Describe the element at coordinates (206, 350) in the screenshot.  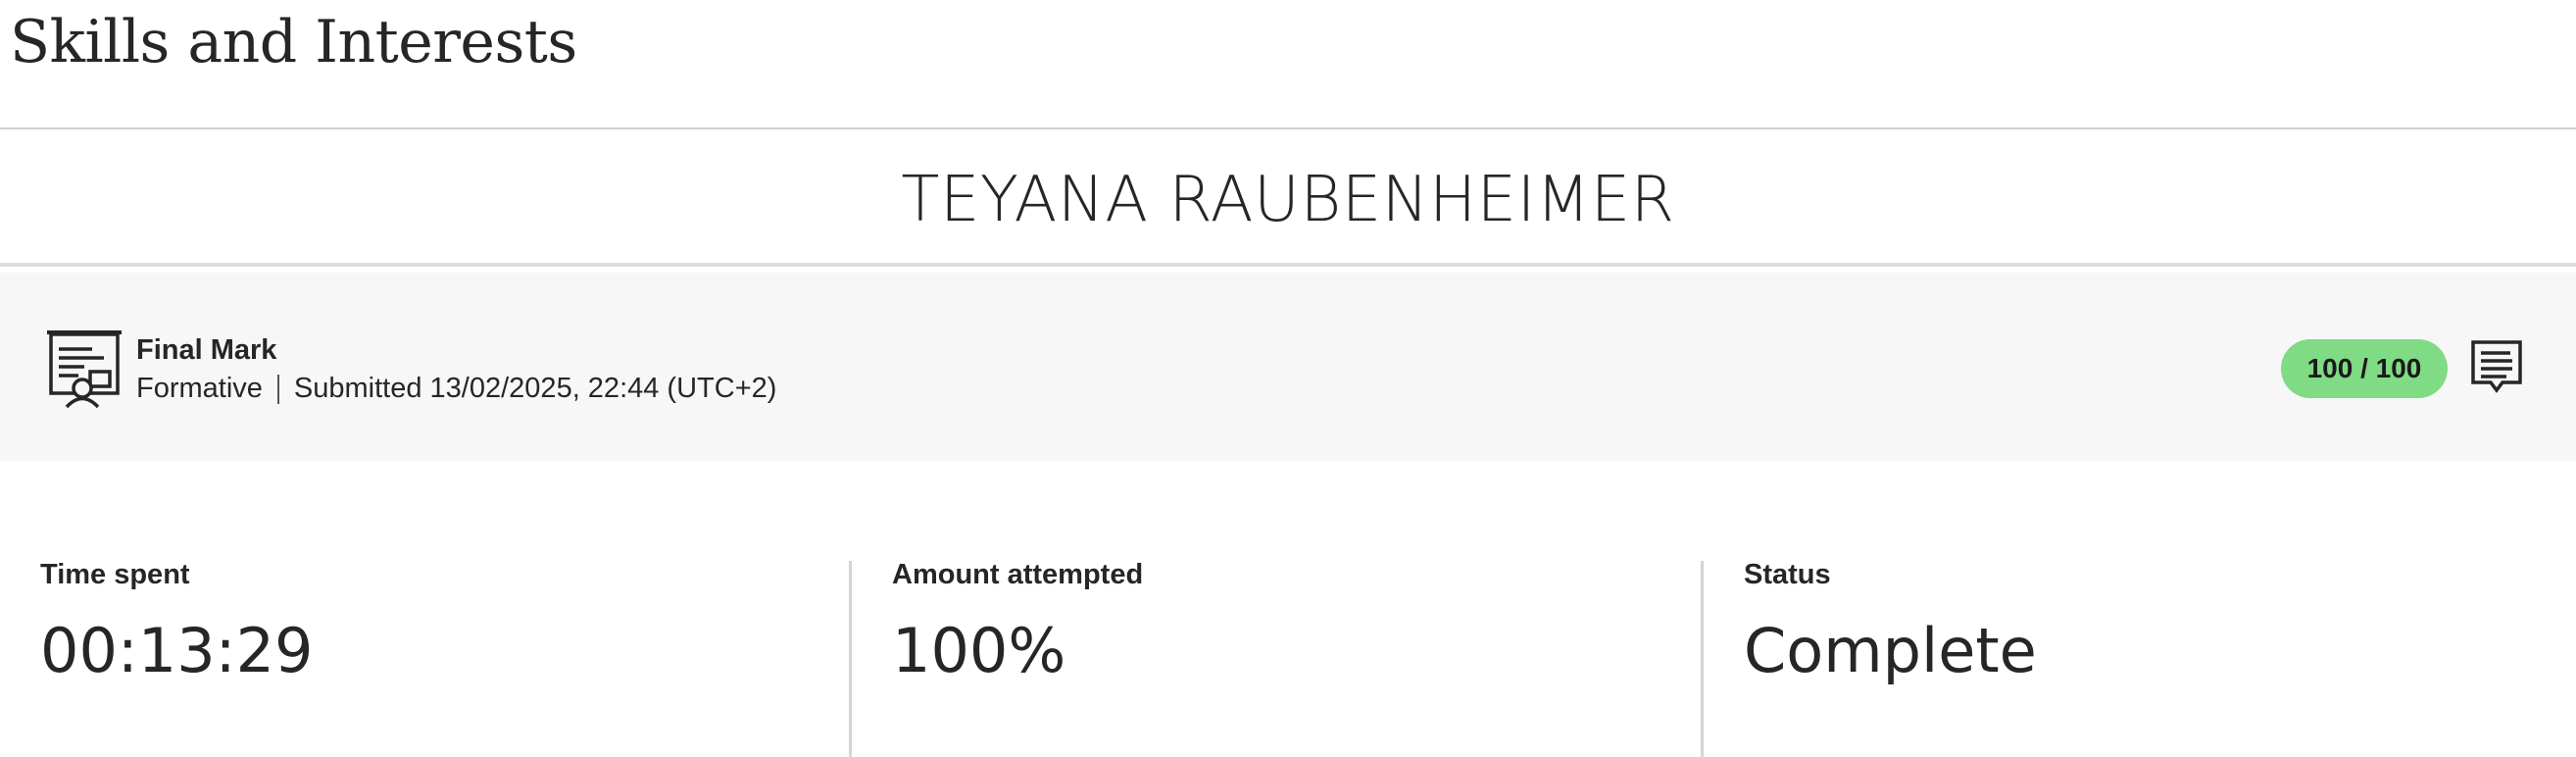
I see `grade-title: Final Mark` at that location.